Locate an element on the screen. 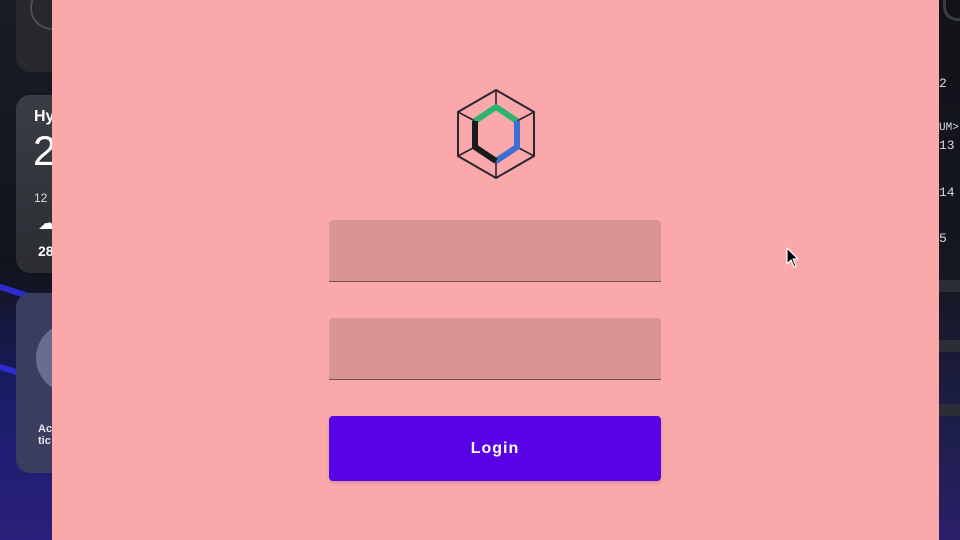 The image size is (960, 540). activity-widget: Ac tic is located at coordinates (34, 383).